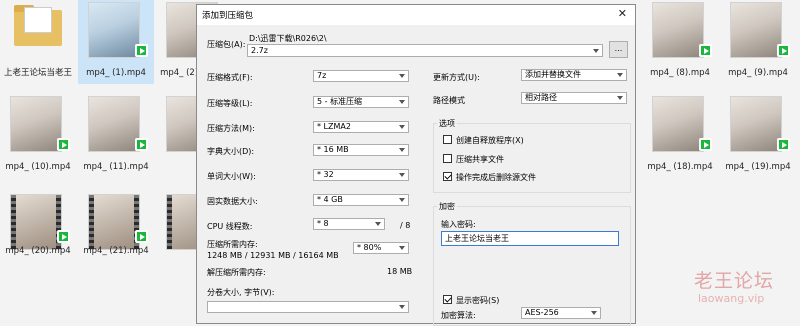 The height and width of the screenshot is (326, 800). I want to click on video-tile: mp4_ (19).mp4, so click(758, 136).